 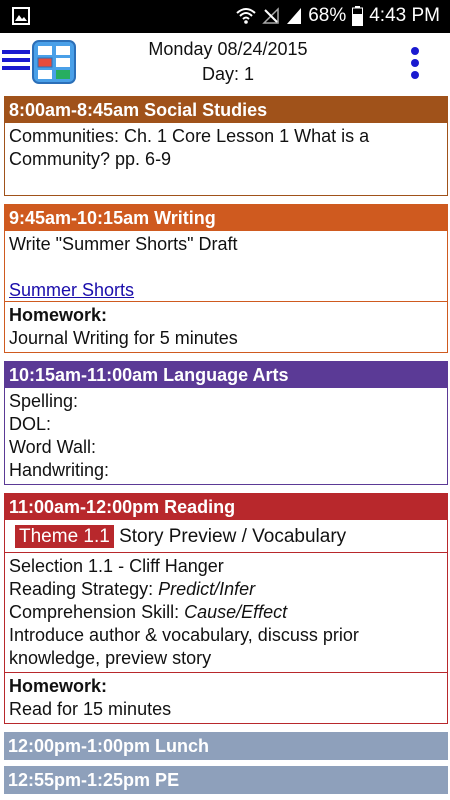 What do you see at coordinates (84, 589) in the screenshot?
I see `strategy-label: Reading Strategy:` at bounding box center [84, 589].